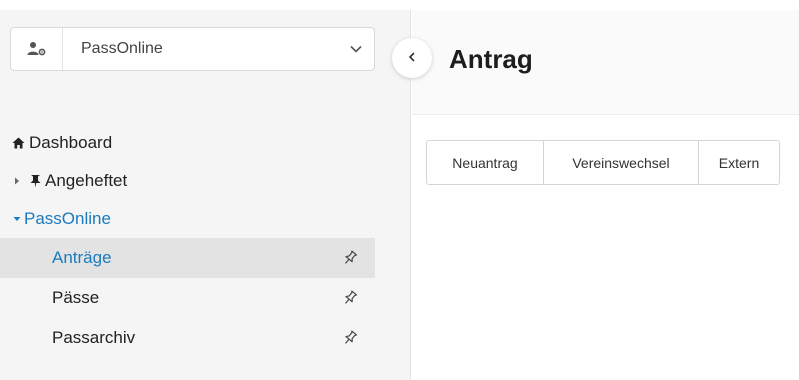  Describe the element at coordinates (485, 162) in the screenshot. I see `neuantrag-button: Neuantrag` at that location.